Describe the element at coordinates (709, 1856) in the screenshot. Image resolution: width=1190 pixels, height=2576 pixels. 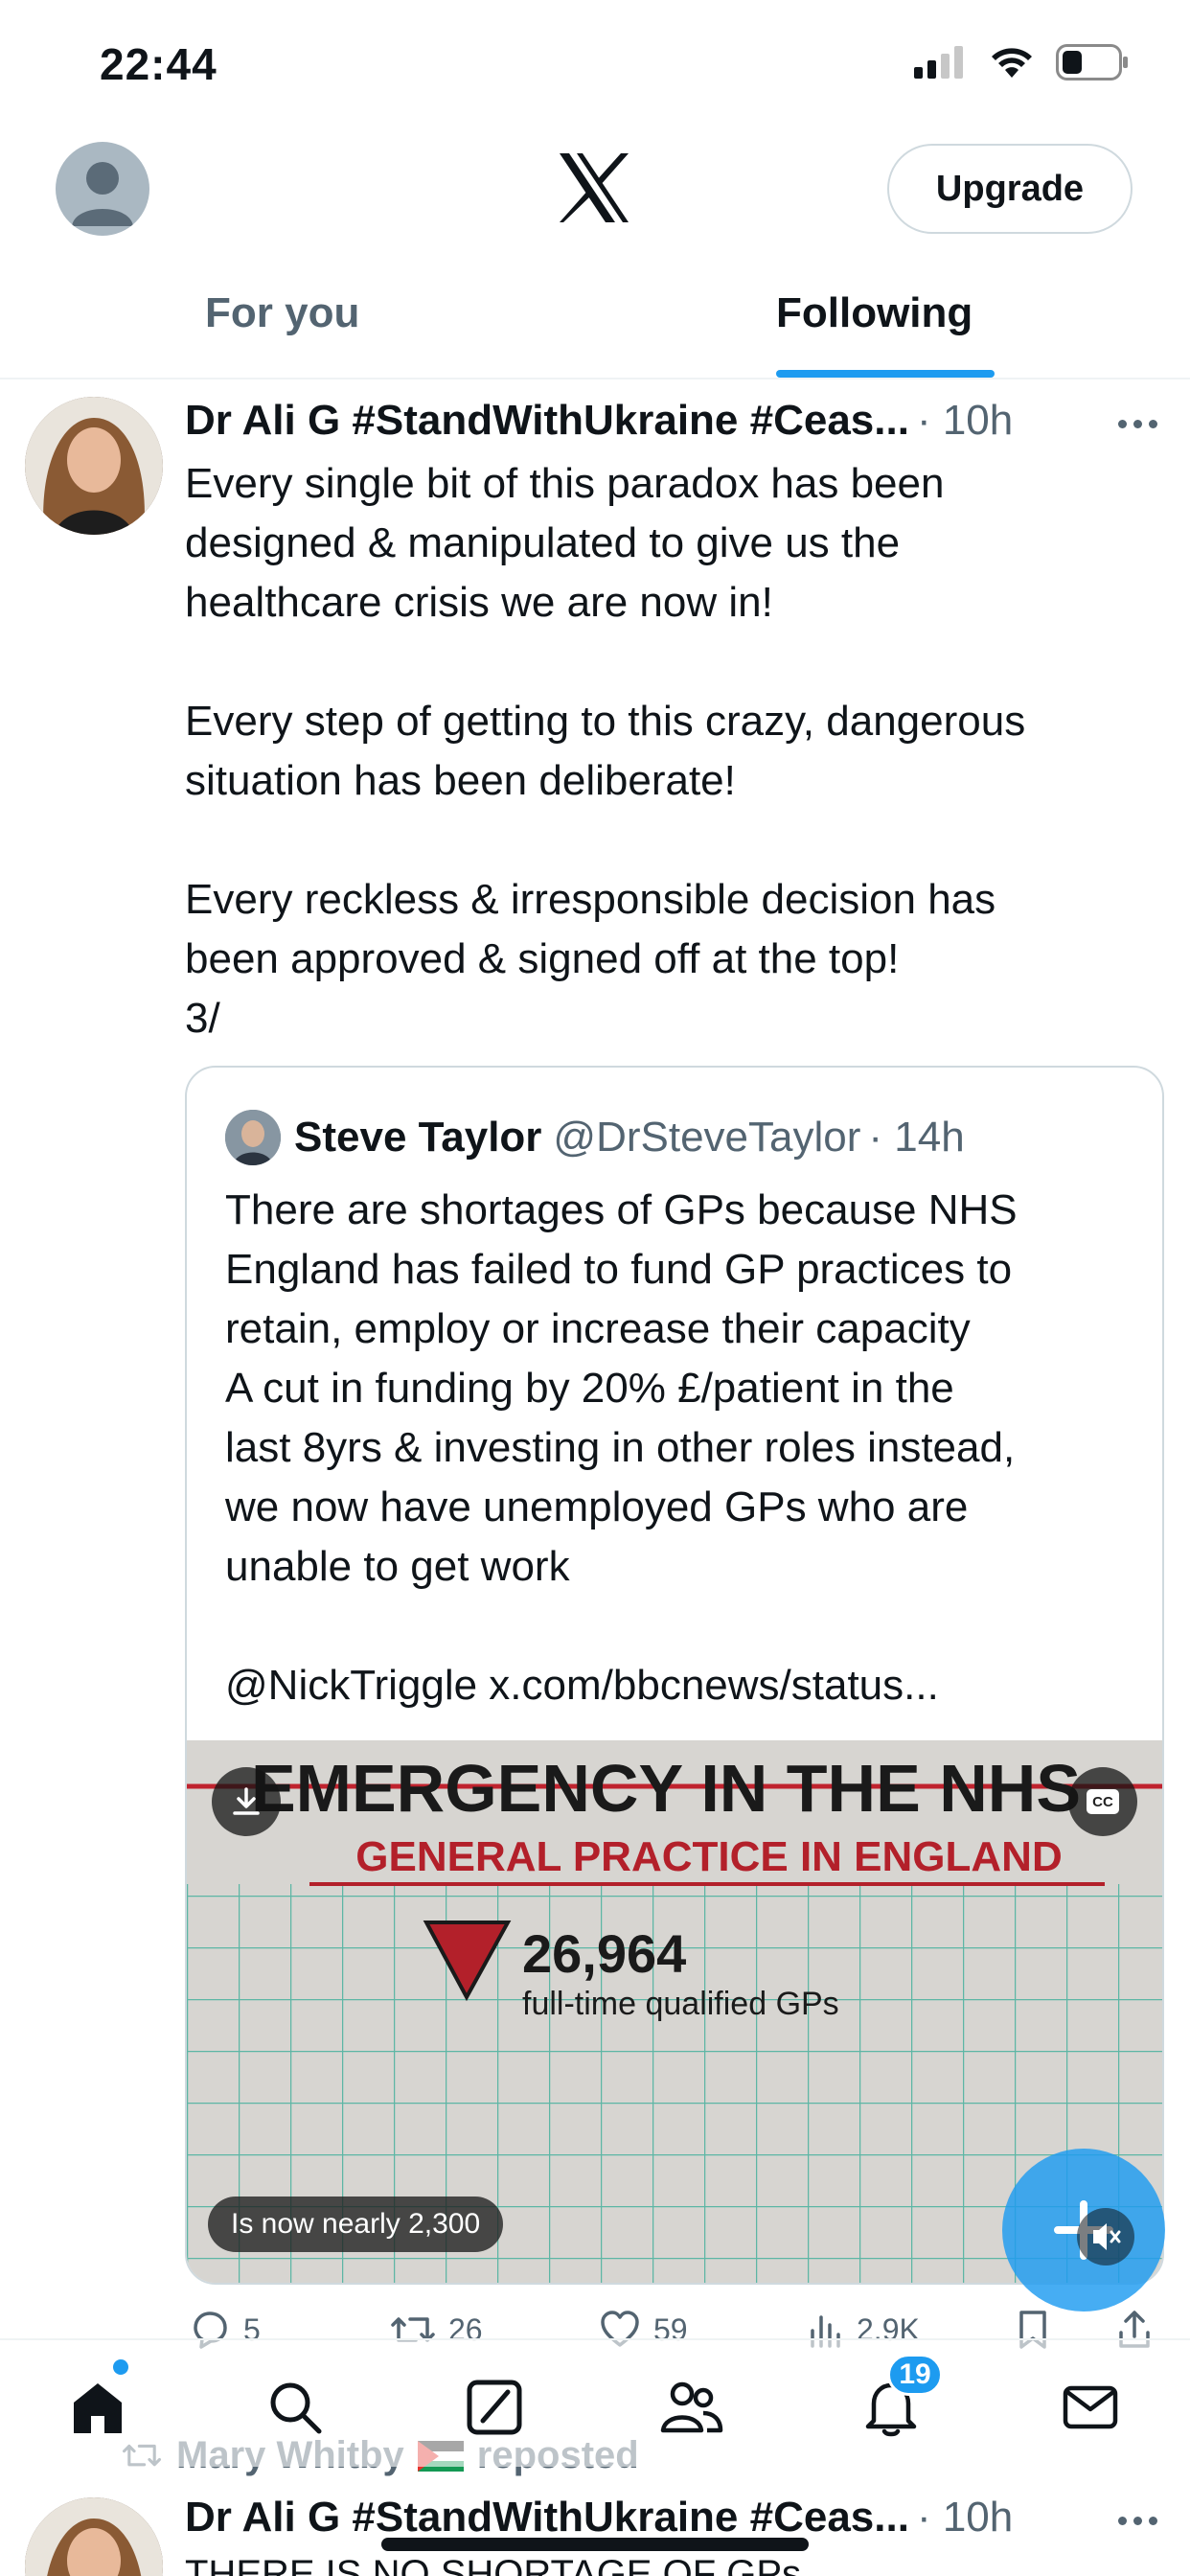
I see `video-subheadline: GENERAL PRACTICE IN ENGLAND` at that location.